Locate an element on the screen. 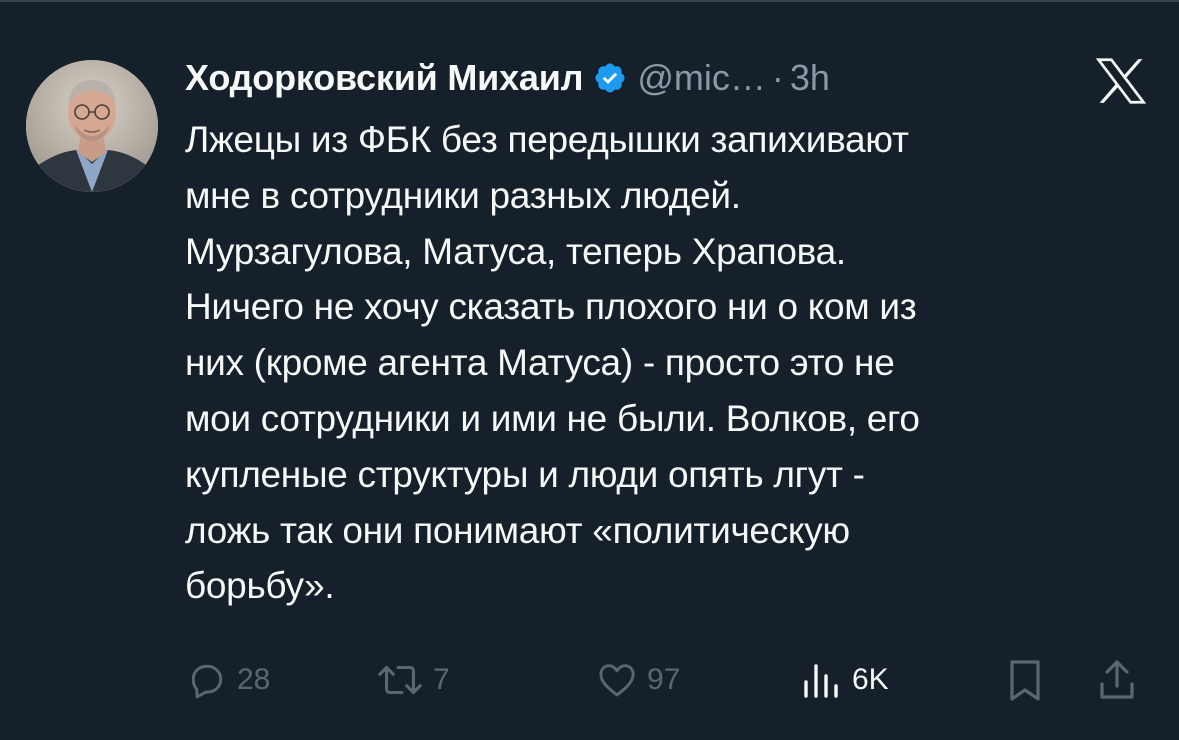 The width and height of the screenshot is (1179, 740). tweet-time: 3h is located at coordinates (810, 78).